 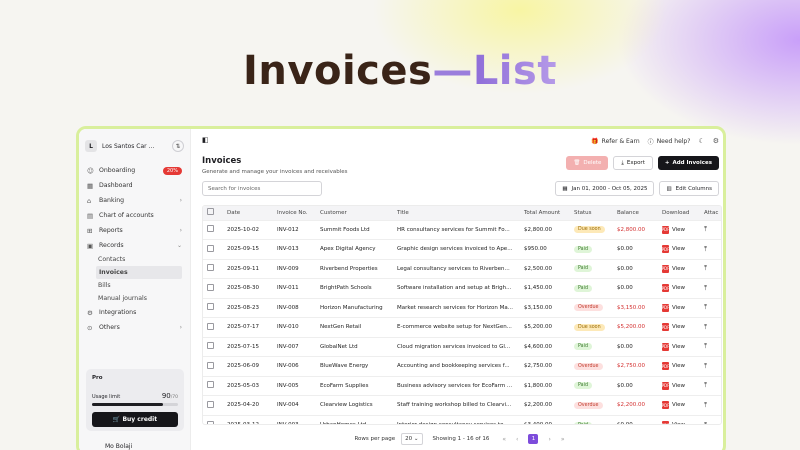 What do you see at coordinates (294, 268) in the screenshot?
I see `invoice-no-cell: INV-009` at bounding box center [294, 268].